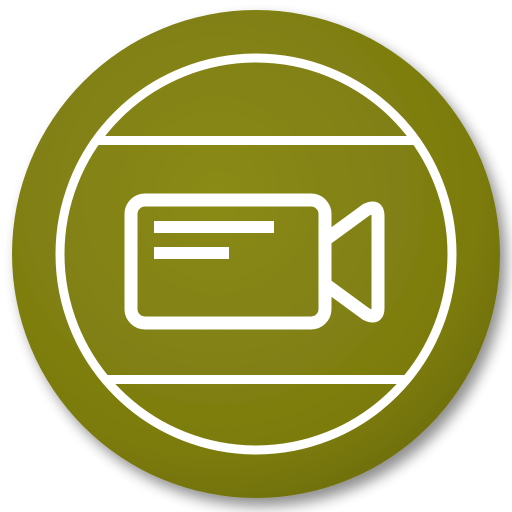 The height and width of the screenshot is (512, 512). Describe the element at coordinates (214, 227) in the screenshot. I see `screen-line-long` at that location.